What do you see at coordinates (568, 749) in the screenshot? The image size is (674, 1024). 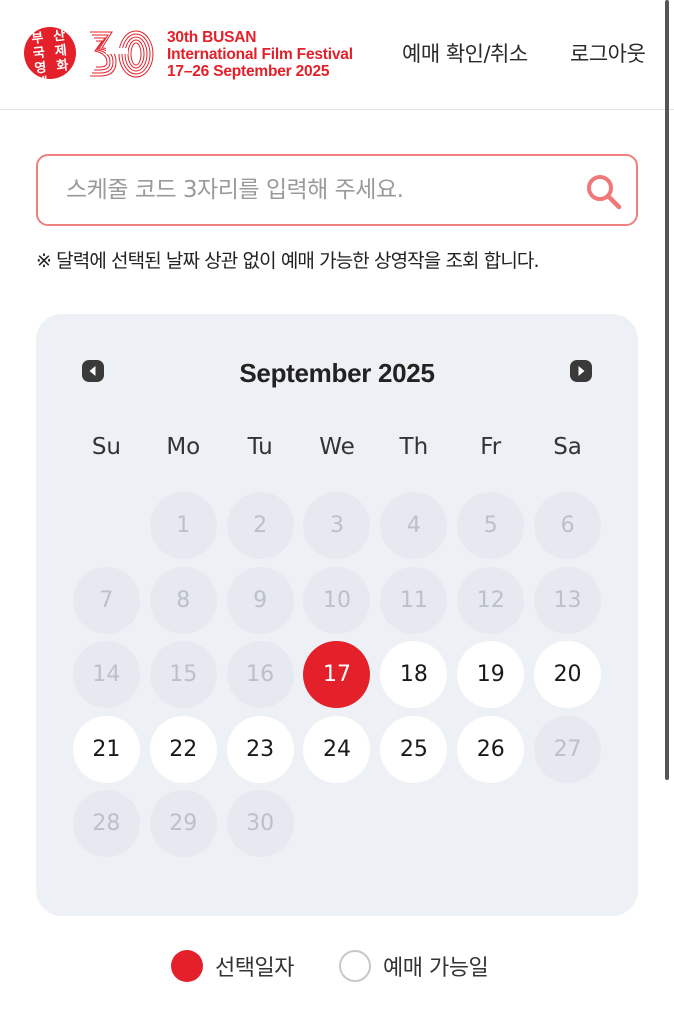 I see `day-cell-27: 27` at bounding box center [568, 749].